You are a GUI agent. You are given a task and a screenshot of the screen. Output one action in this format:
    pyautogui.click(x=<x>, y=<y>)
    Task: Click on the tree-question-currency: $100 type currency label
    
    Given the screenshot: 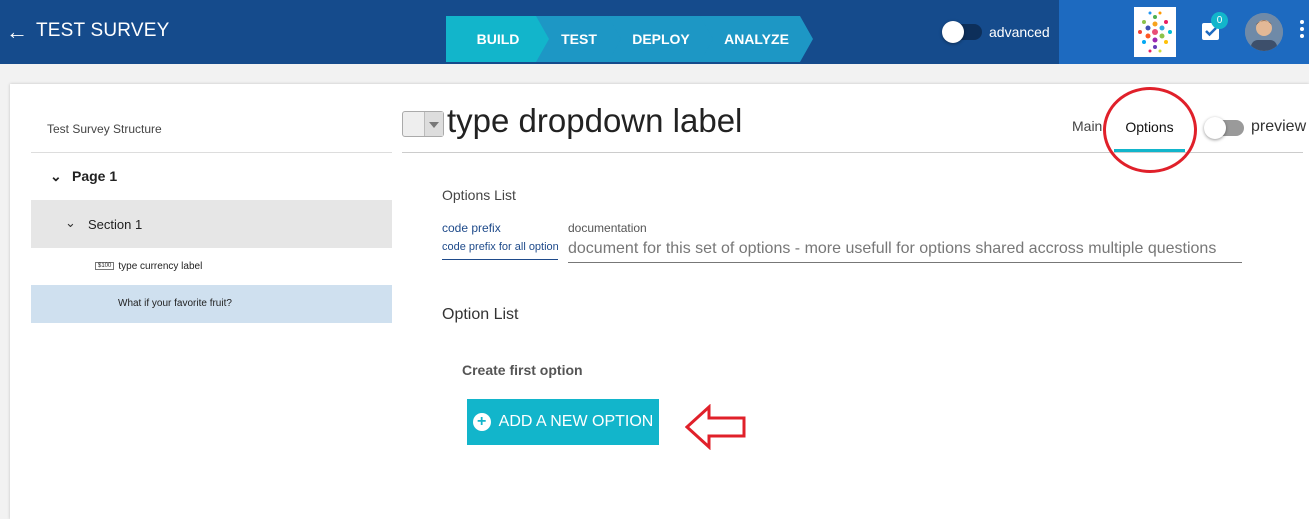 What is the action you would take?
    pyautogui.click(x=148, y=266)
    